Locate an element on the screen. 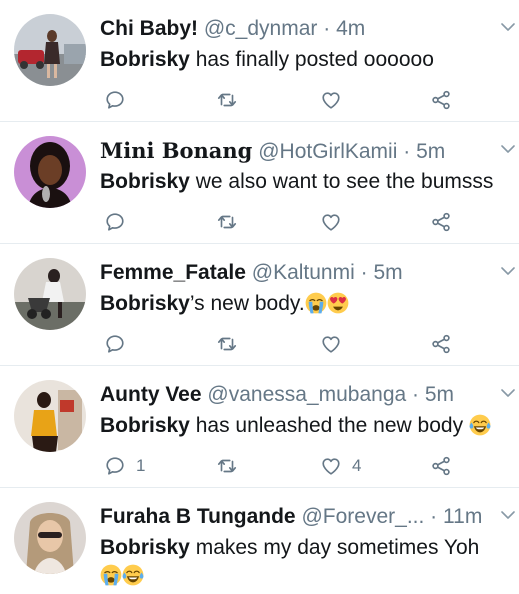 This screenshot has height=594, width=519. timestamp: 11m is located at coordinates (462, 516).